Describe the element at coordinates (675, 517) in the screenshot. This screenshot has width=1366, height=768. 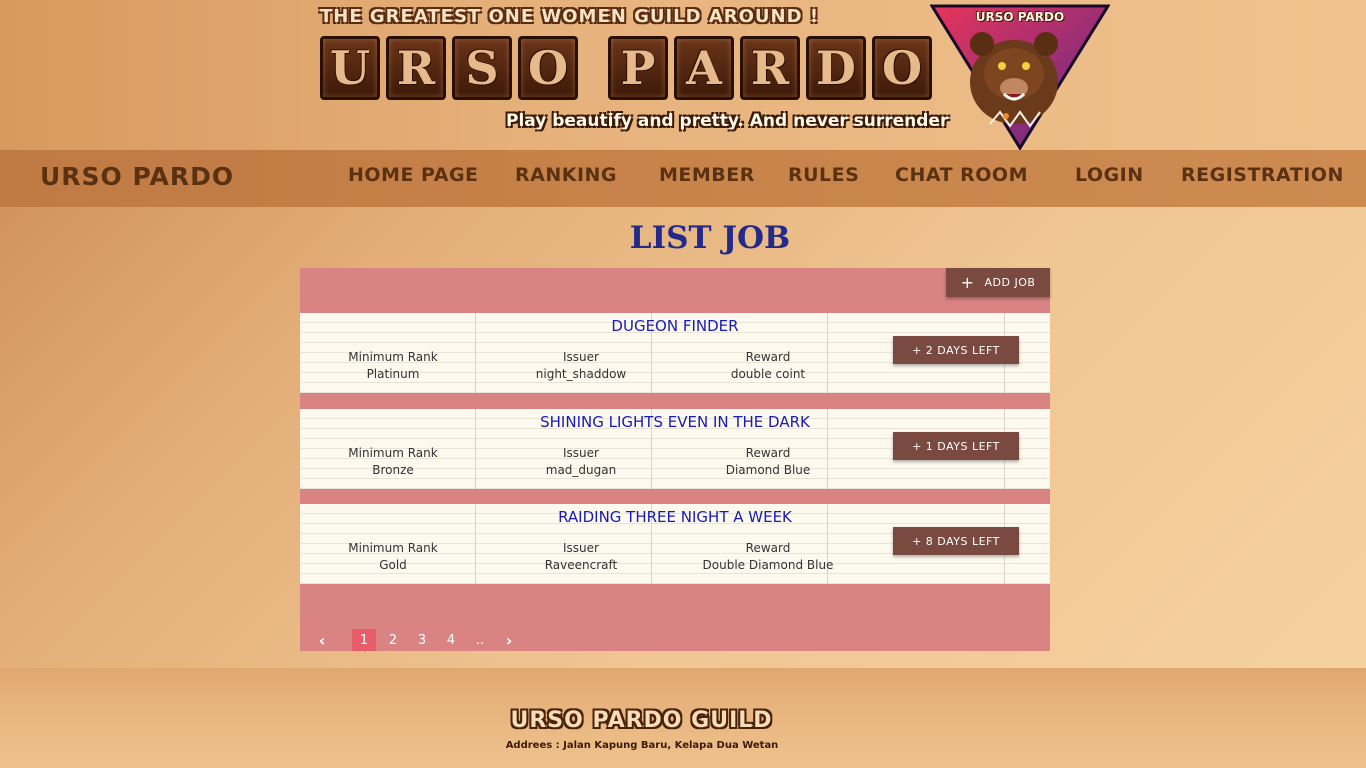
I see `job-title: RAIDING THREE NIGHT A WEEK` at that location.